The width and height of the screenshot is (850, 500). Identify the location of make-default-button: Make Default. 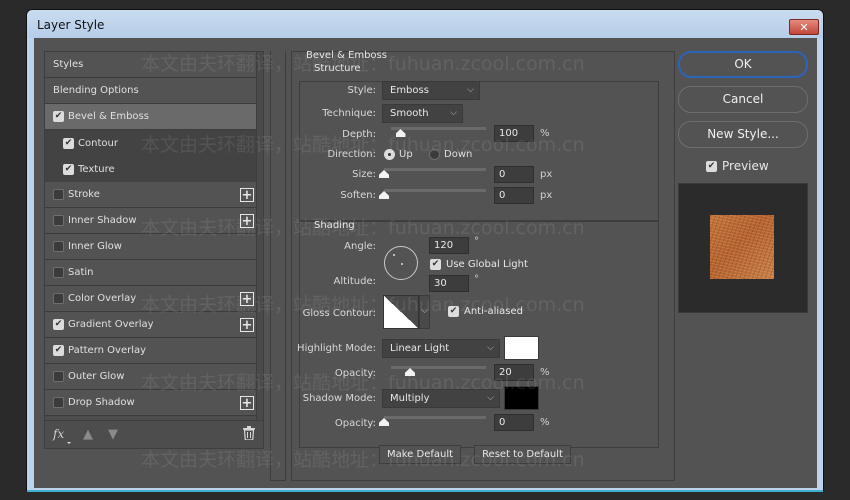
(420, 454).